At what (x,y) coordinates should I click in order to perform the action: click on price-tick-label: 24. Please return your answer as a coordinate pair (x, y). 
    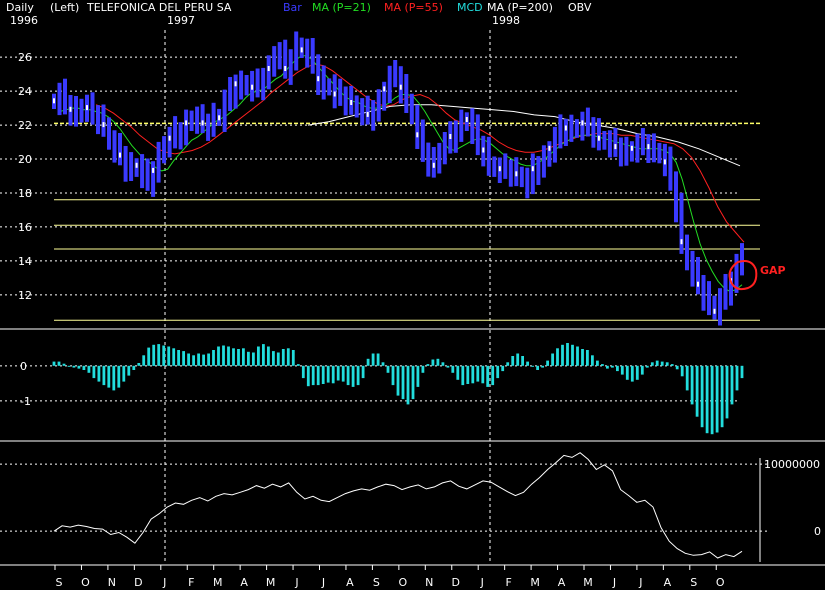
    Looking at the image, I should click on (25, 91).